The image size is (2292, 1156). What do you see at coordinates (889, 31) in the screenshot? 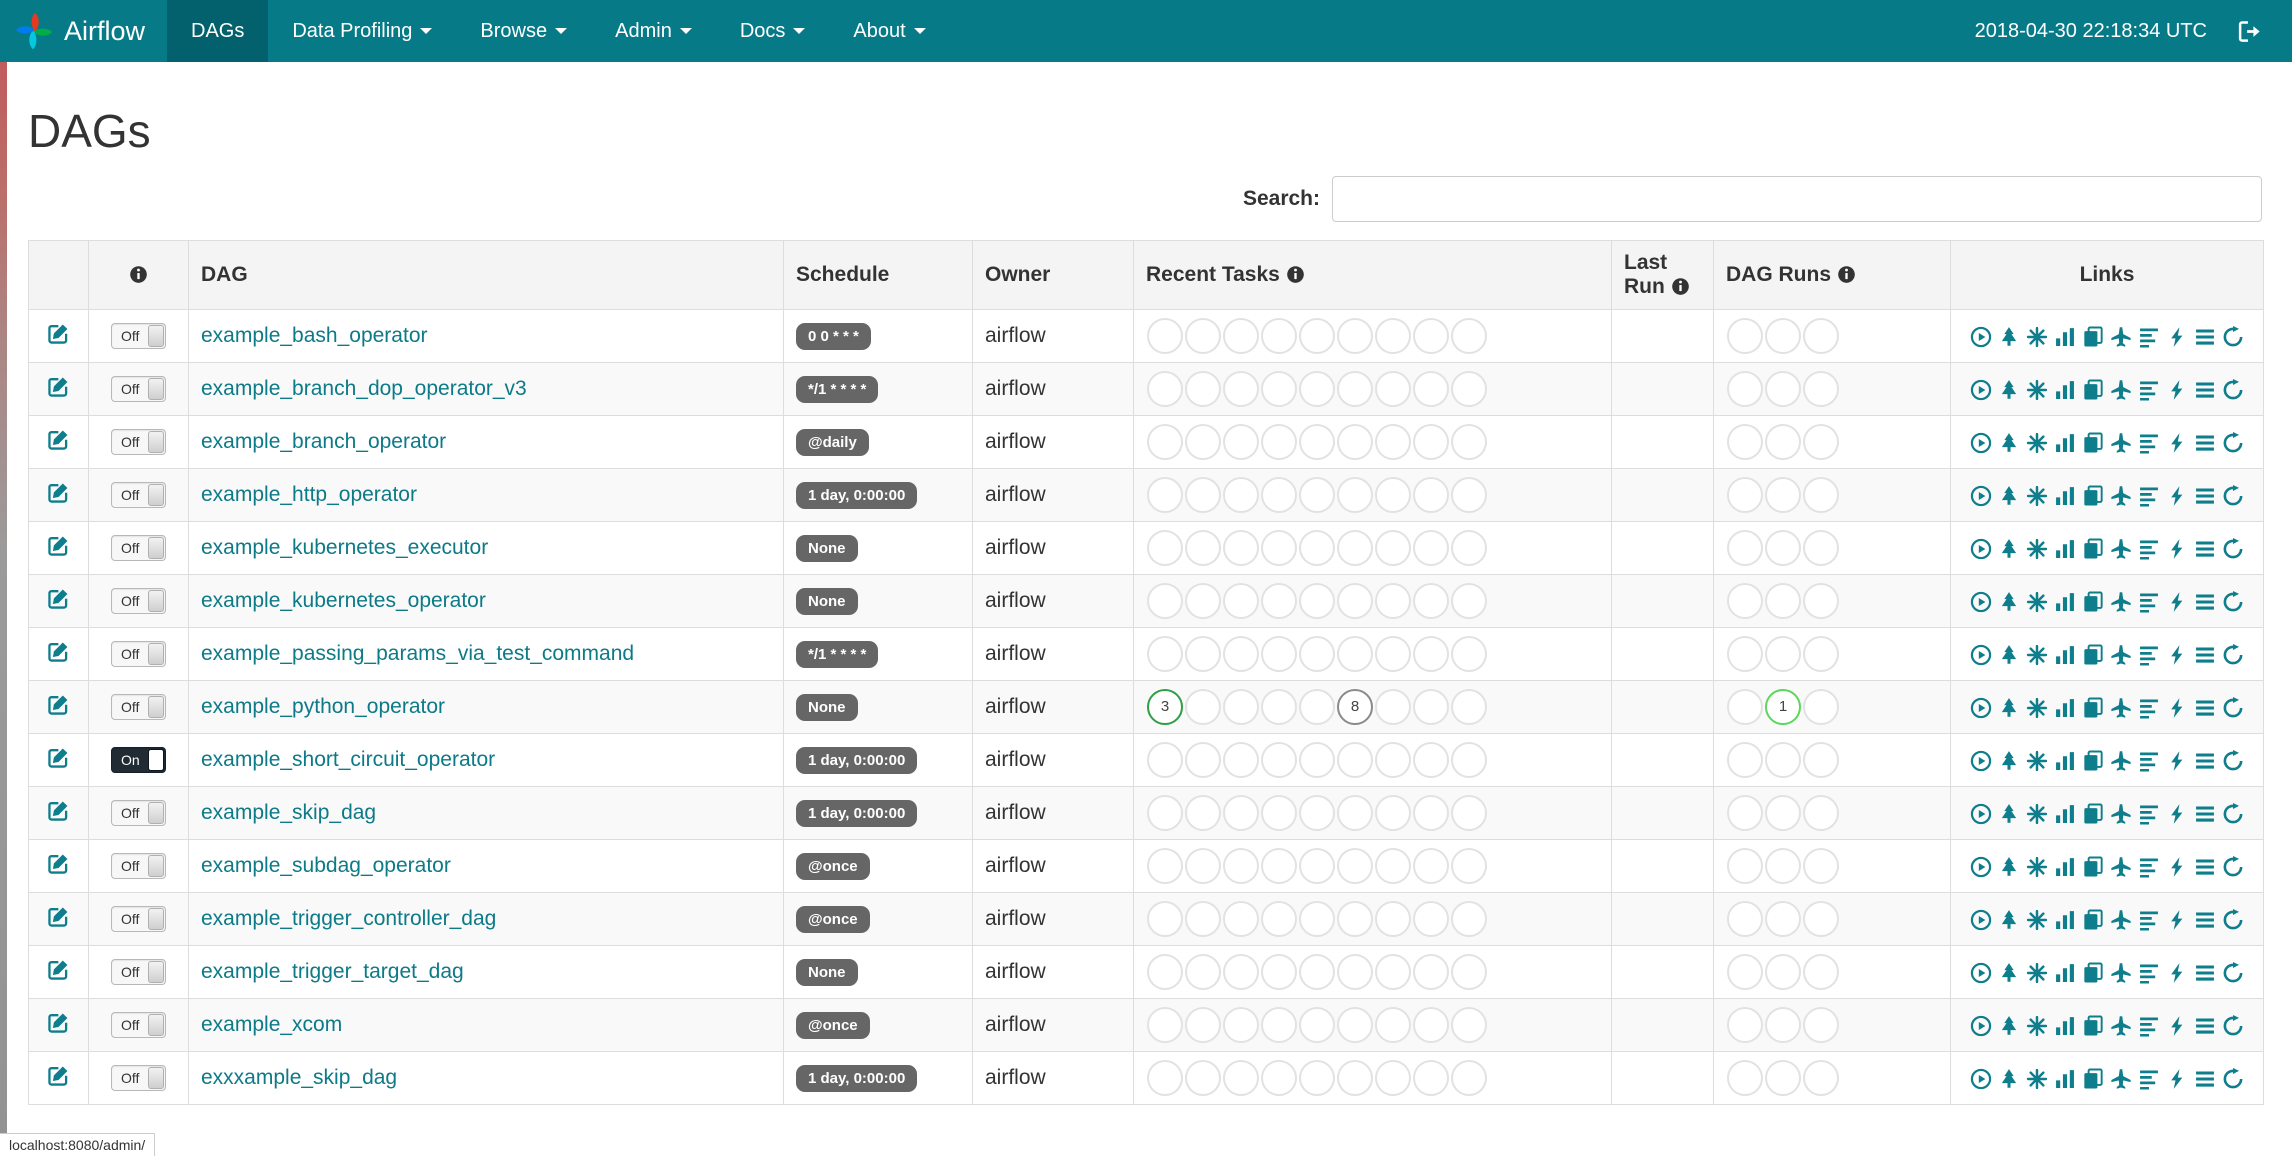
I see `nav-item-about: About` at bounding box center [889, 31].